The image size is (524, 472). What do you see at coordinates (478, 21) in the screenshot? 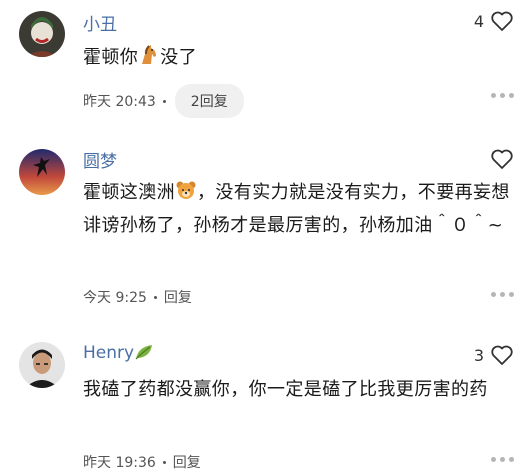
I see `like-count: 4` at bounding box center [478, 21].